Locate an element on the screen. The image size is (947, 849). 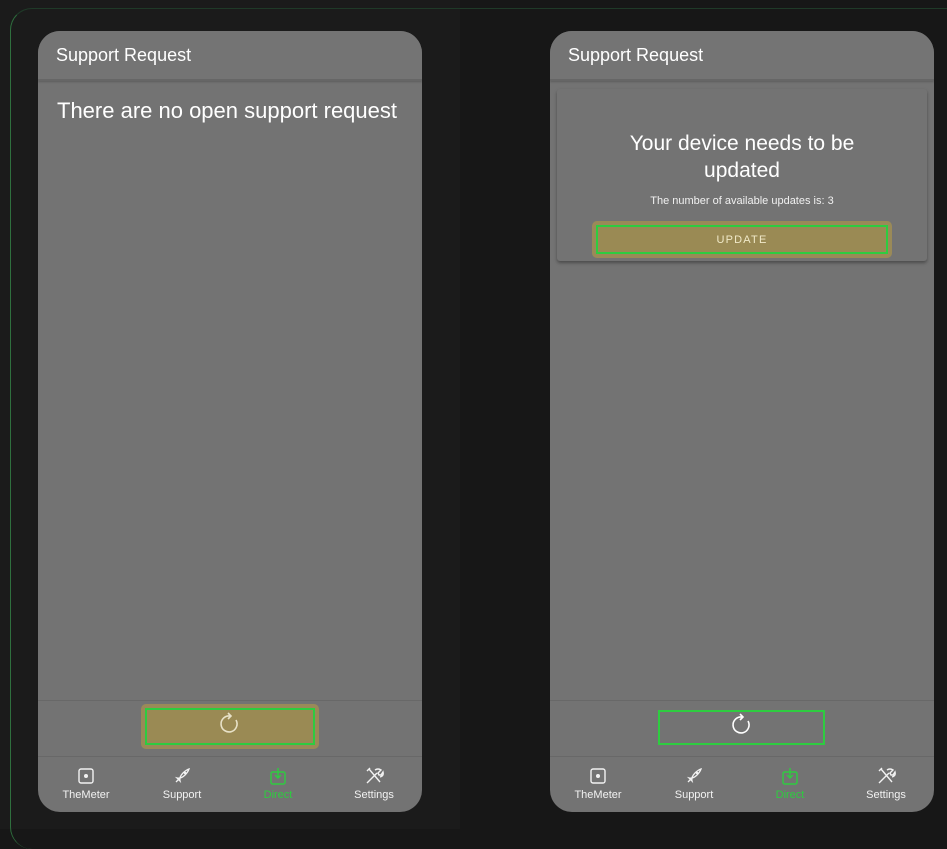
update-button: UPDATE is located at coordinates (742, 239).